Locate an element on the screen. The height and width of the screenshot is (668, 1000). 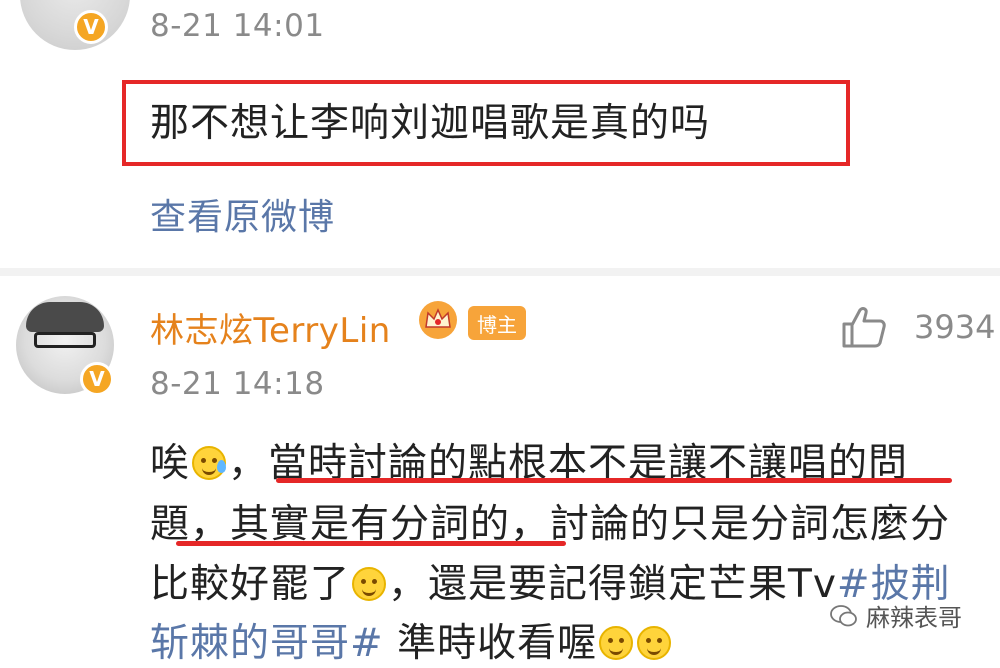
like-count: 3934 is located at coordinates (955, 327).